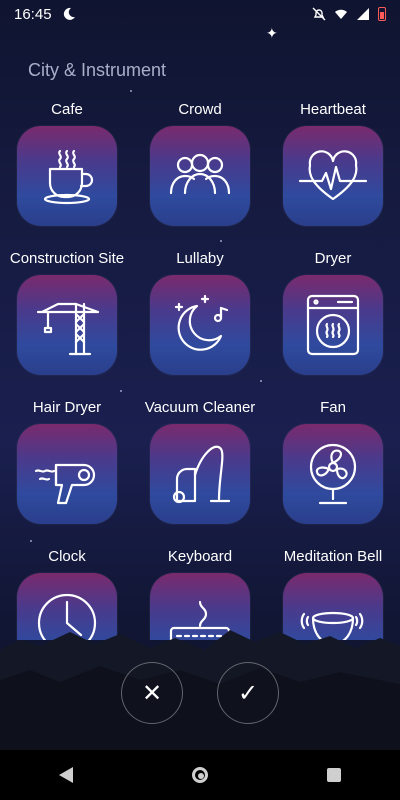 Image resolution: width=400 pixels, height=800 pixels. Describe the element at coordinates (200, 556) in the screenshot. I see `sound-label: Keyboard` at that location.